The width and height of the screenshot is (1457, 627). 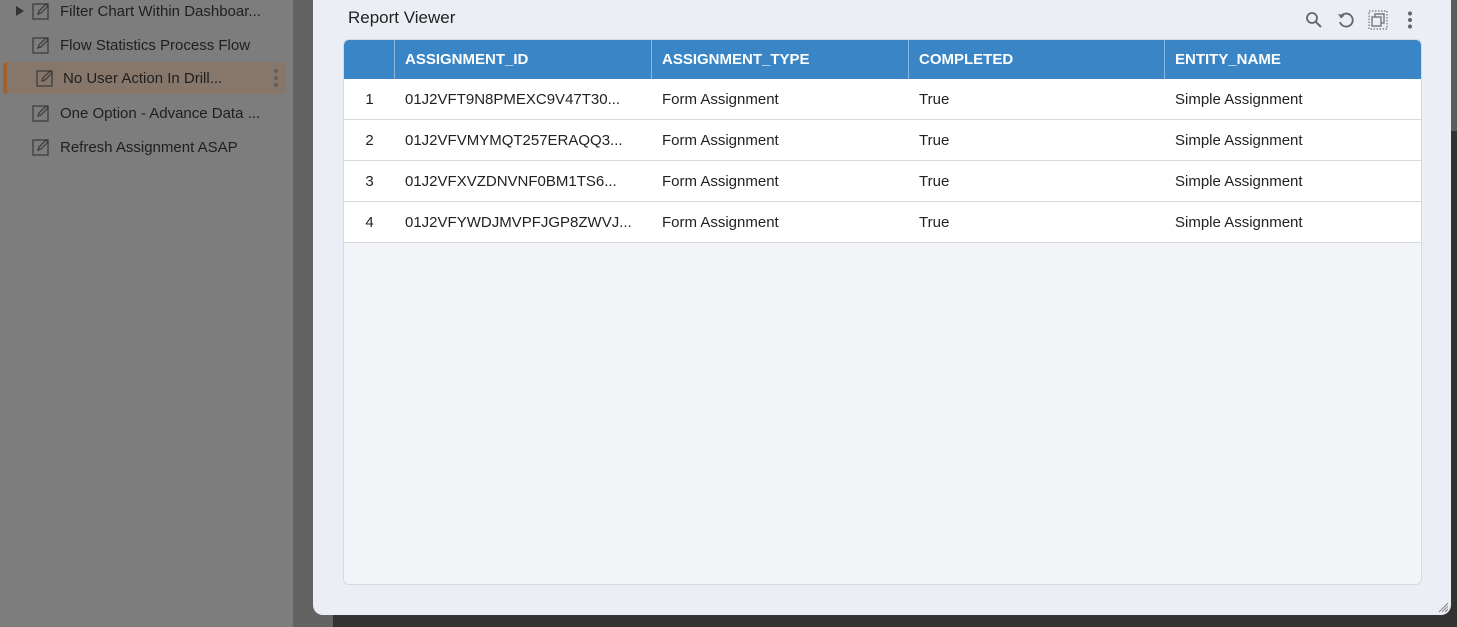 I want to click on more-button, so click(x=1410, y=20).